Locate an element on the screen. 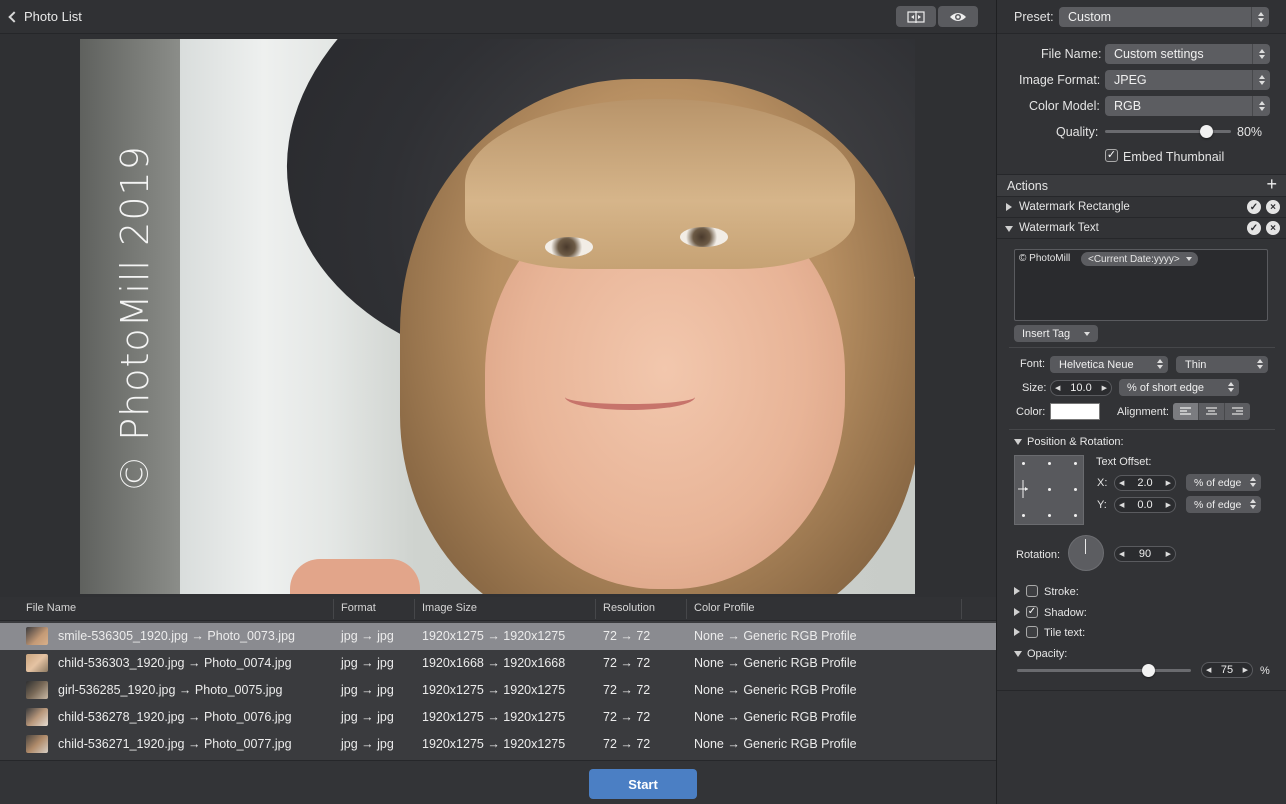 The image size is (1286, 804). y-offset-value: 0.0 is located at coordinates (1145, 505).